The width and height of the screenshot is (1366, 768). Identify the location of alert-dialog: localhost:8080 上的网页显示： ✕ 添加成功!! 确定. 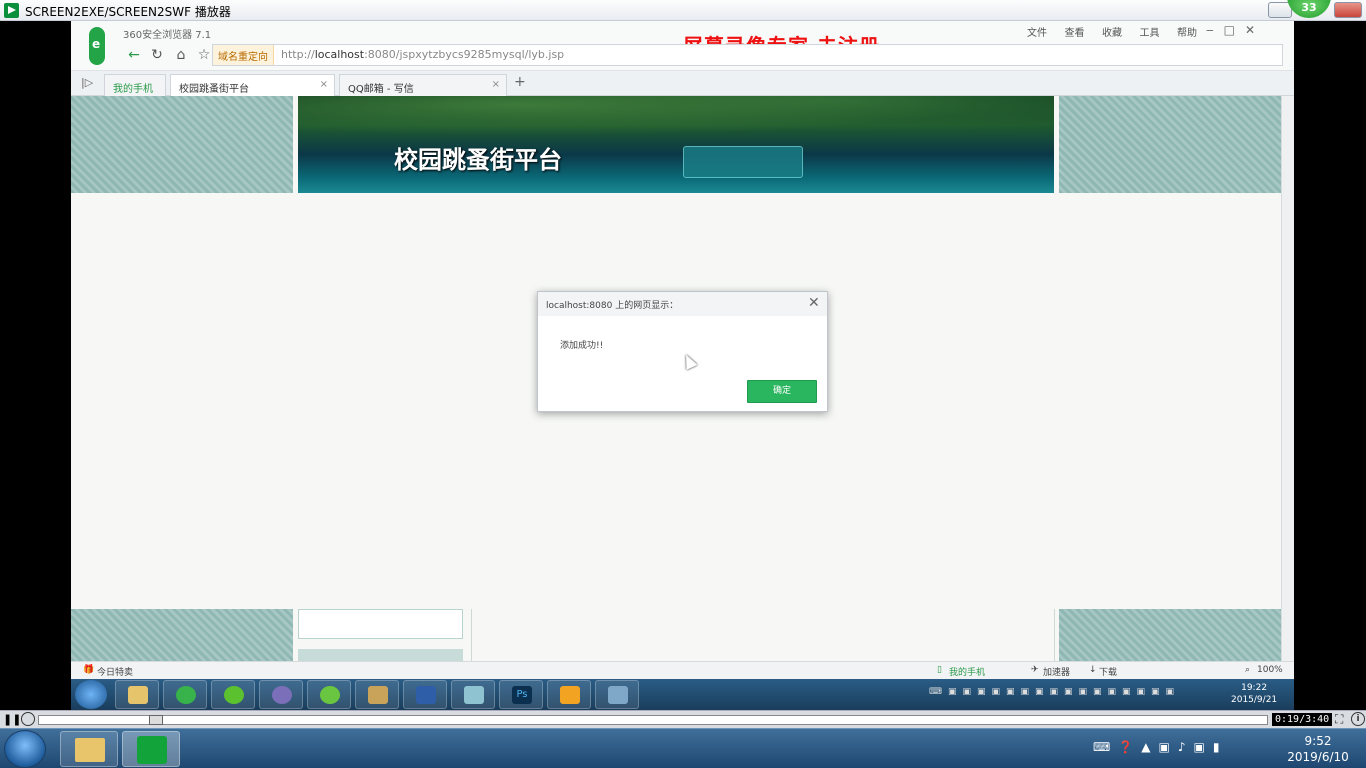
(682, 351).